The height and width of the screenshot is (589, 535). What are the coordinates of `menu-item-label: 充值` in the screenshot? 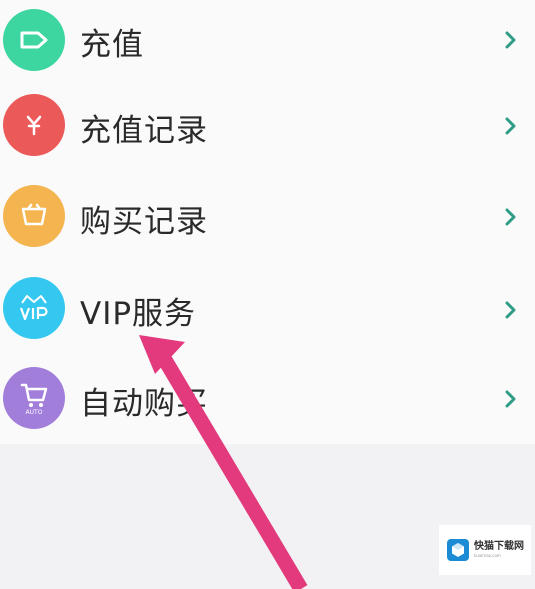 It's located at (112, 45).